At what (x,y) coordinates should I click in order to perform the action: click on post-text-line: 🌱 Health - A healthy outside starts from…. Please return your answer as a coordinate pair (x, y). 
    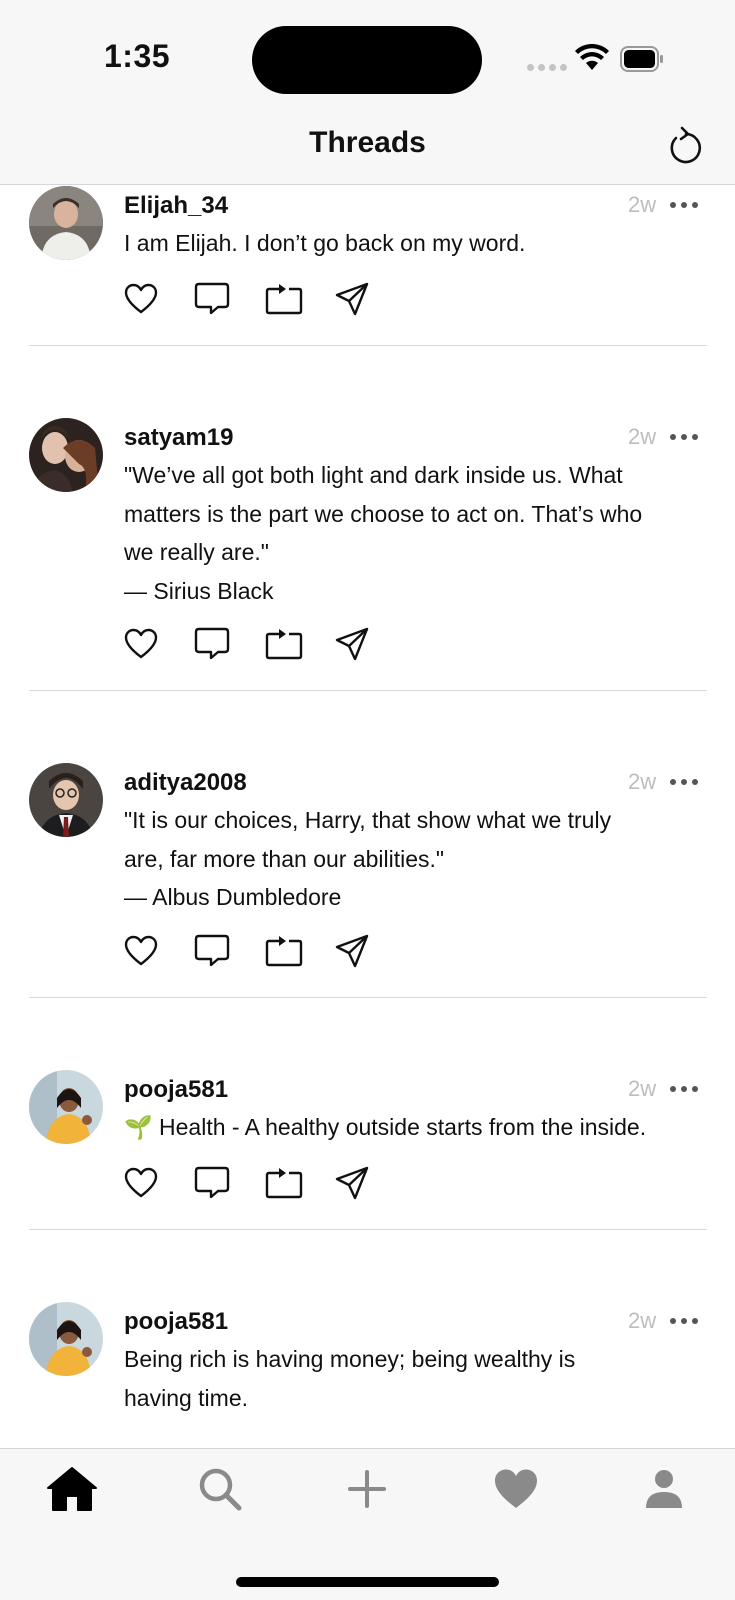
    Looking at the image, I should click on (385, 1127).